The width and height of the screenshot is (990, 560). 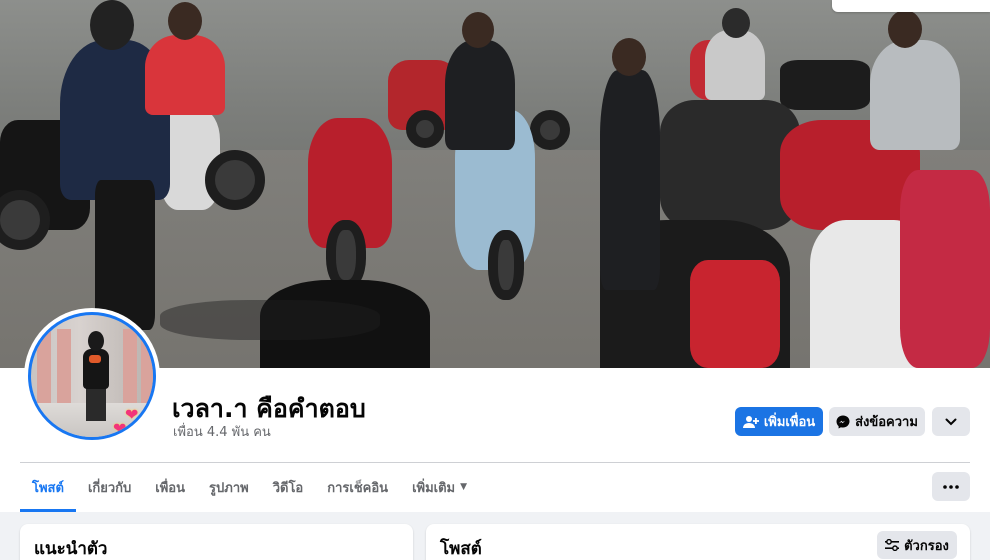 I want to click on tab-posts: โพสต์, so click(x=48, y=488).